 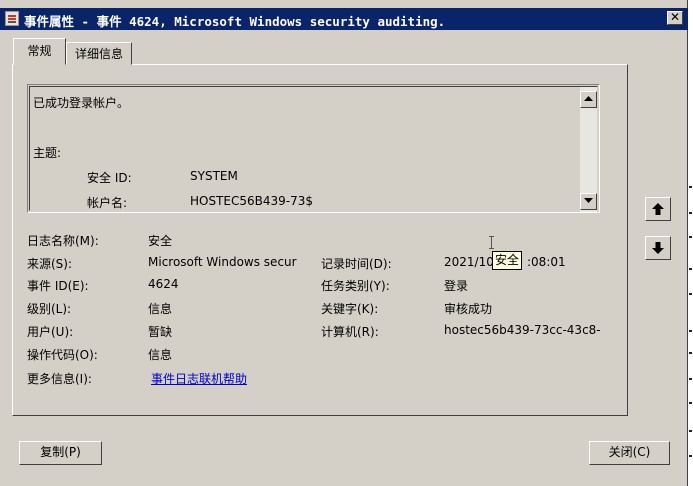 I want to click on scroll-down-arrow-icon, so click(x=588, y=200).